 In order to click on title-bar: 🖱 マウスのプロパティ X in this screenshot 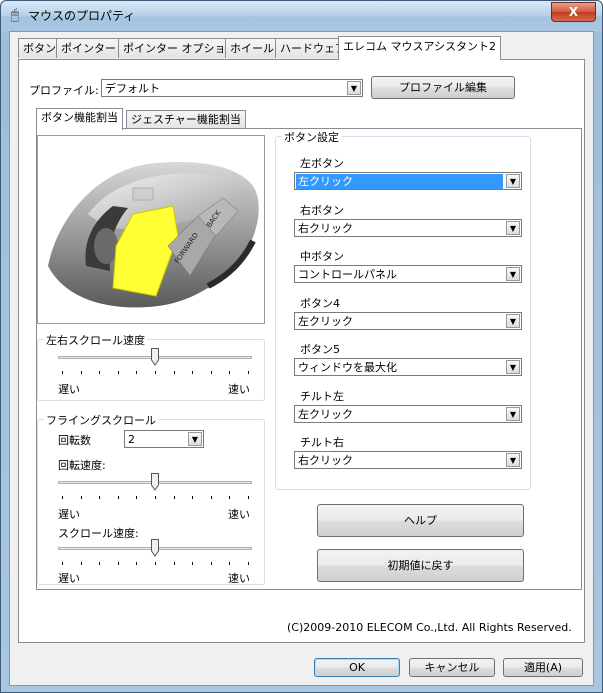, I will do `click(301, 16)`.